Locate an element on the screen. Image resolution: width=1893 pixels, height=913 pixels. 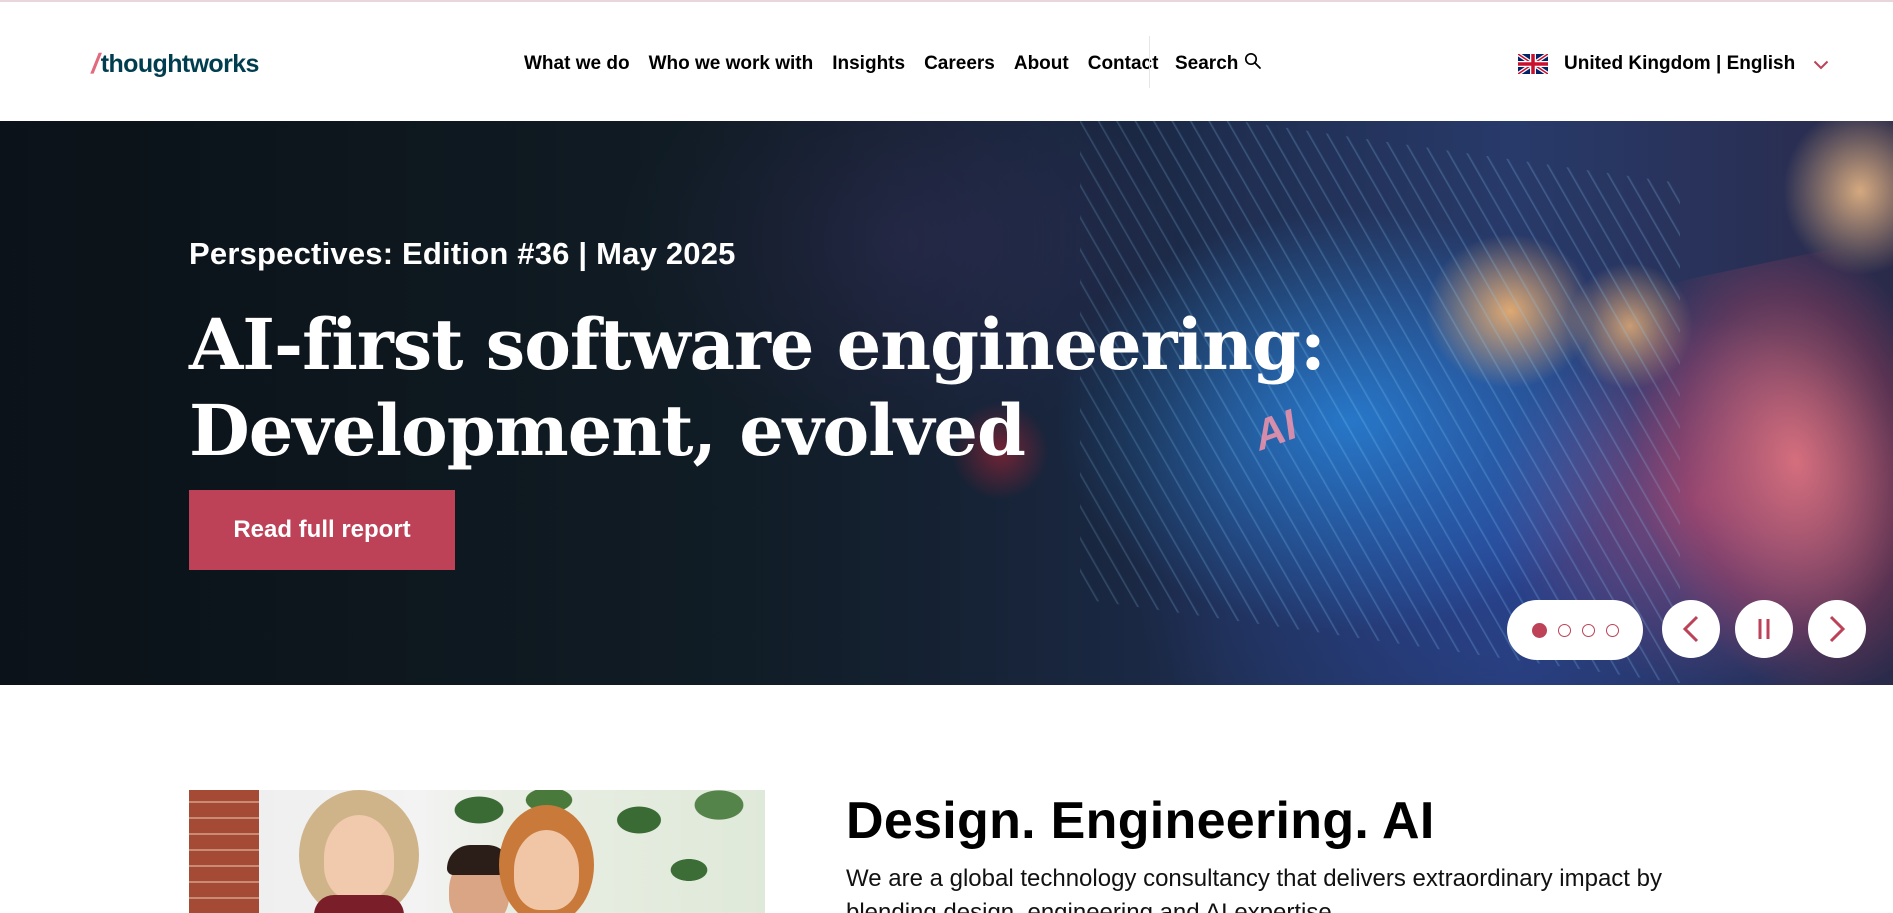
search-button: Search is located at coordinates (1218, 64).